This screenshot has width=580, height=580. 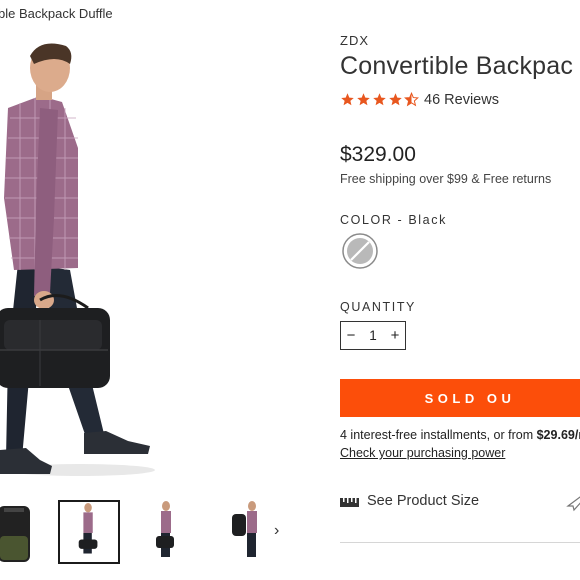 What do you see at coordinates (573, 504) in the screenshot?
I see `airplane-icon` at bounding box center [573, 504].